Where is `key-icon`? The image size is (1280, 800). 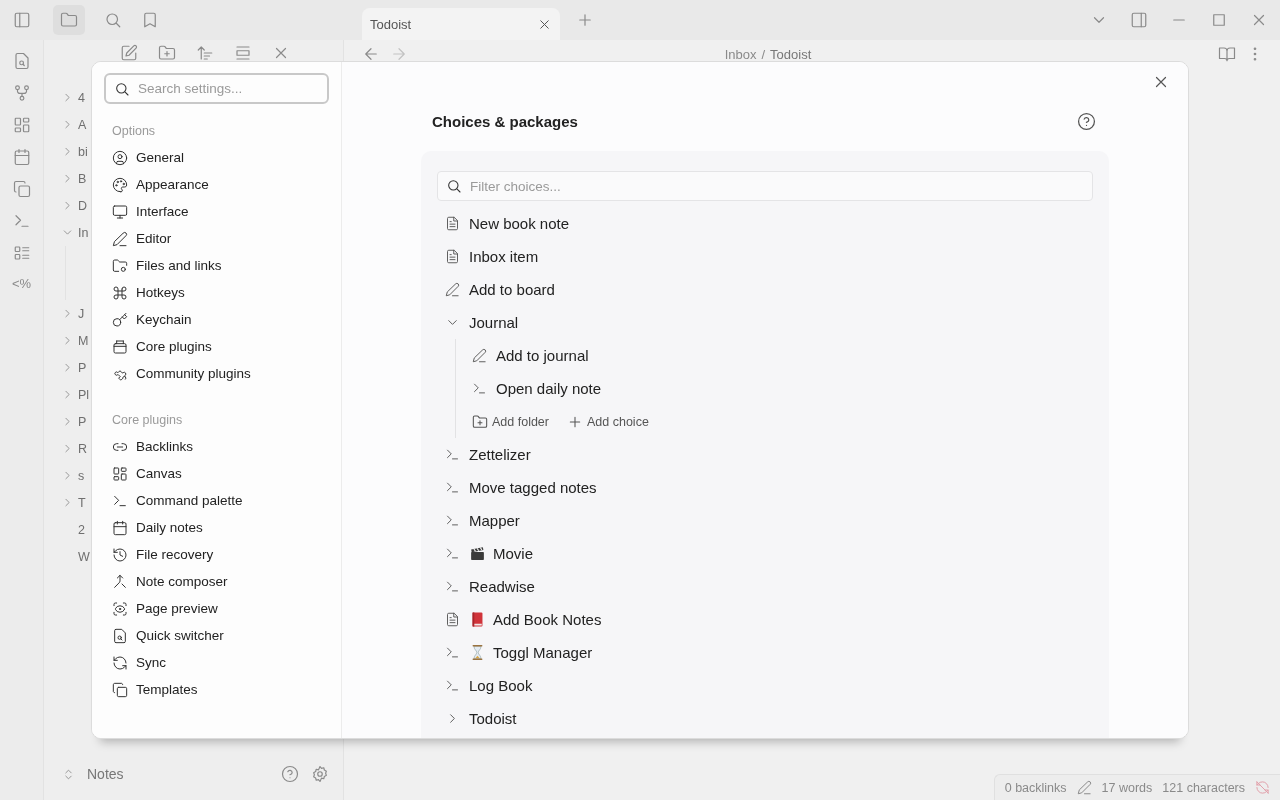
key-icon is located at coordinates (120, 319).